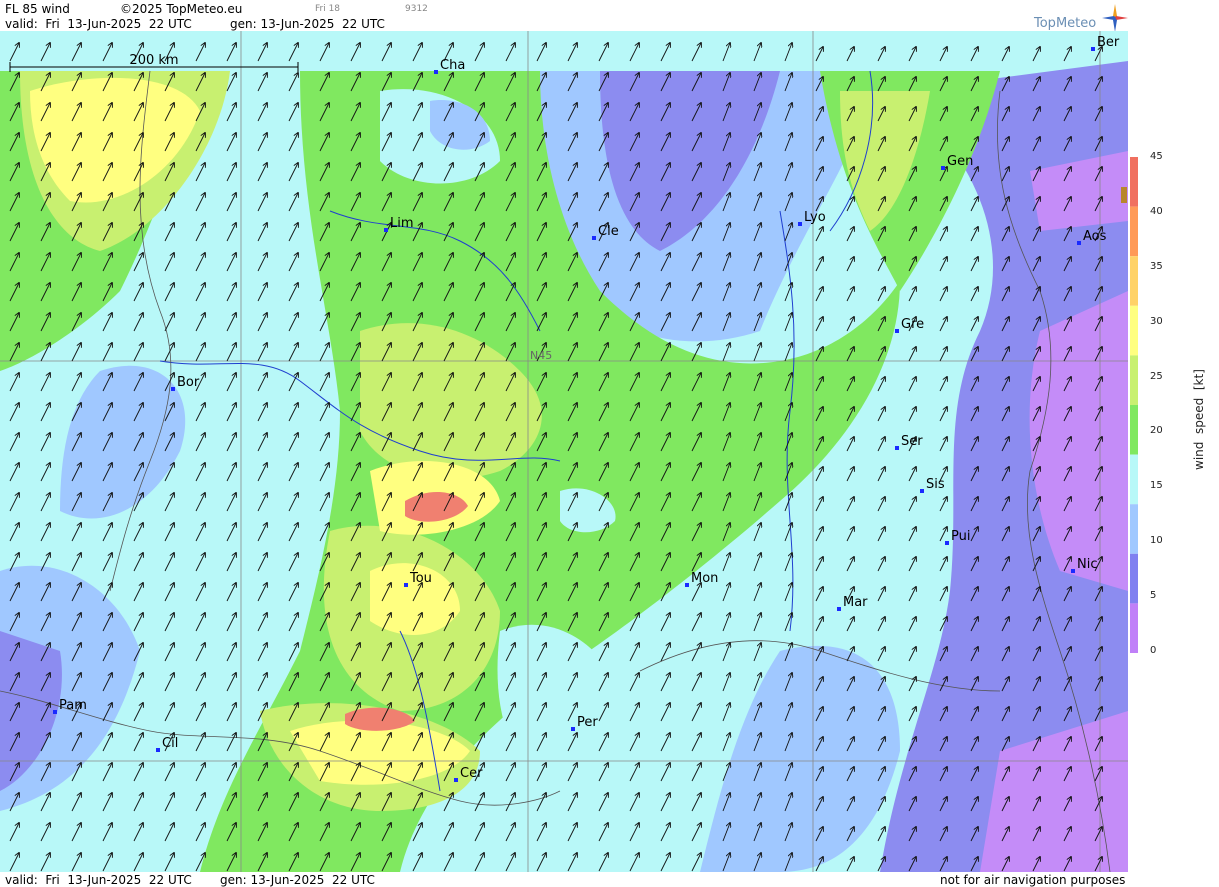  What do you see at coordinates (452, 65) in the screenshot?
I see `city-label: Cha` at bounding box center [452, 65].